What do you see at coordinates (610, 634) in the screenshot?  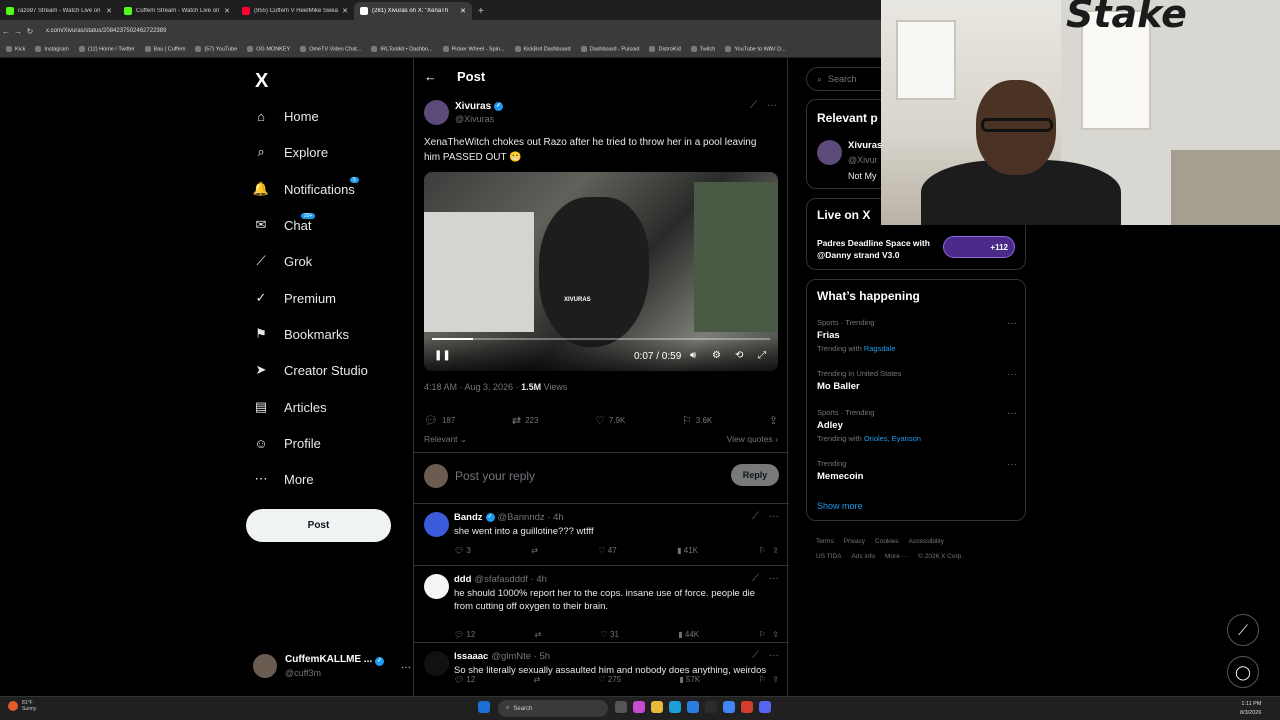 I see `like-action: ♡ 31` at bounding box center [610, 634].